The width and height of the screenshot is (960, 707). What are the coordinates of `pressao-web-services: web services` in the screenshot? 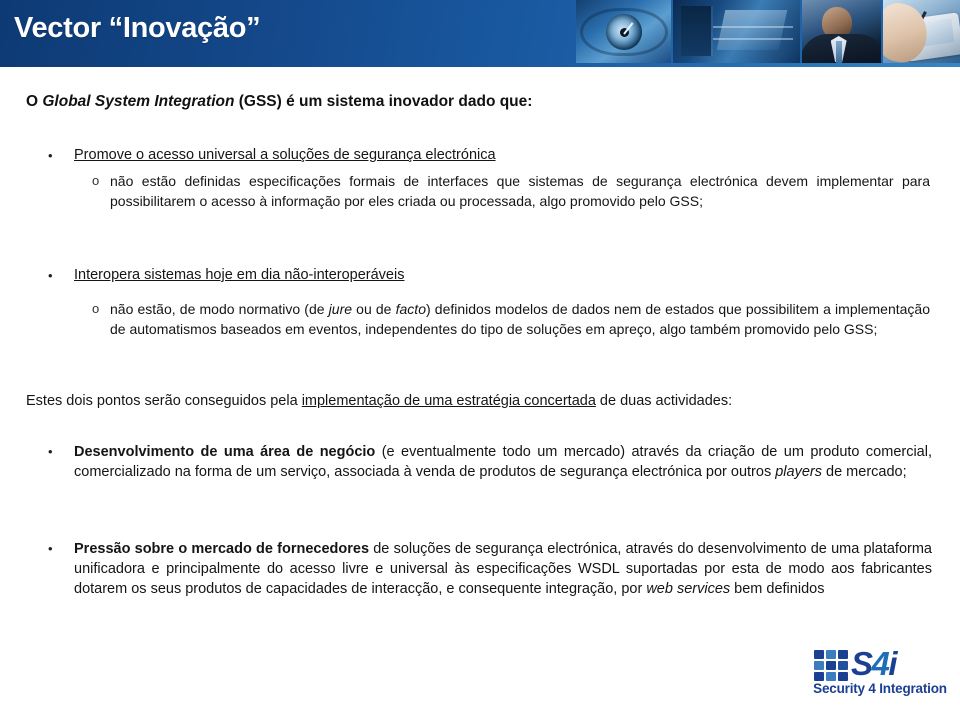 It's located at (688, 589).